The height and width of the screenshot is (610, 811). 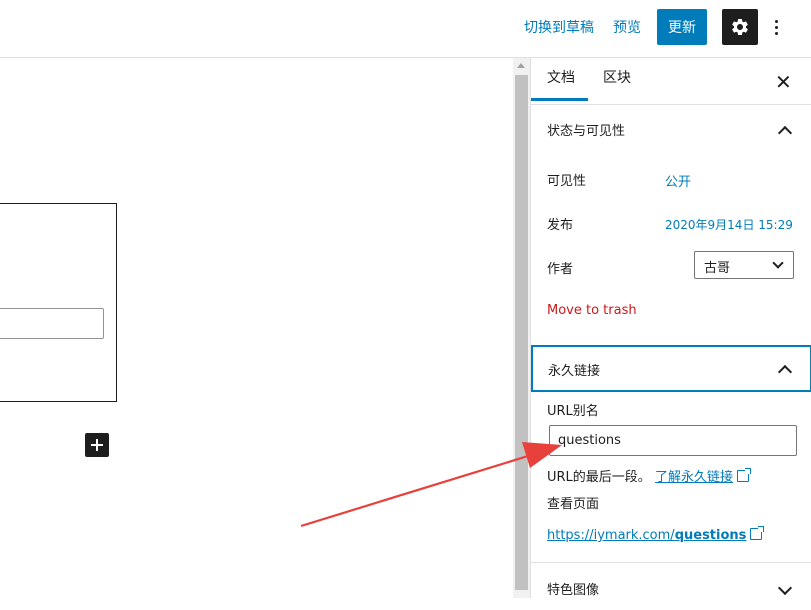 What do you see at coordinates (617, 80) in the screenshot?
I see `tab-block: 区块` at bounding box center [617, 80].